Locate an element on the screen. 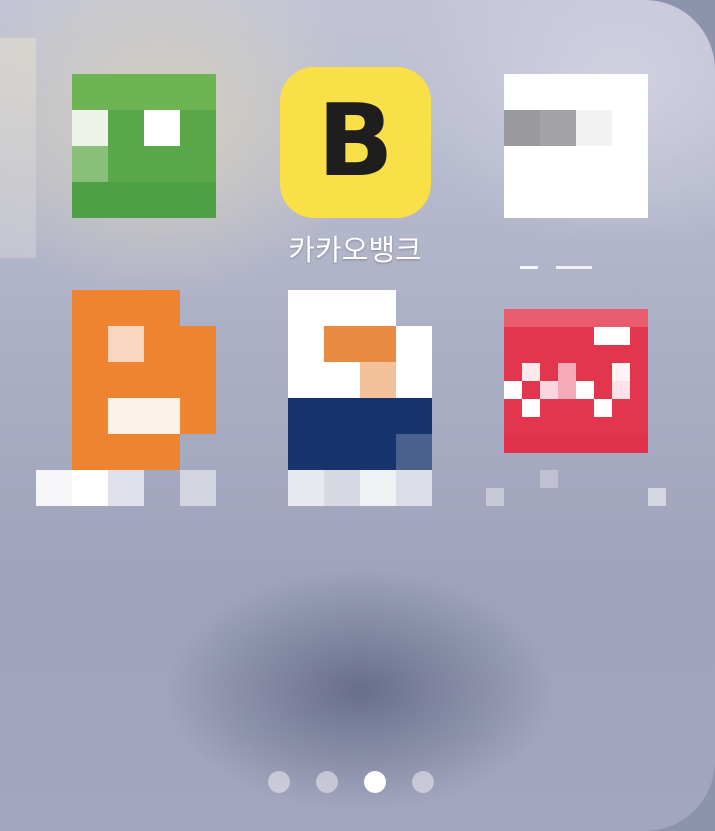 The image size is (715, 831). orange-app-icon is located at coordinates (144, 380).